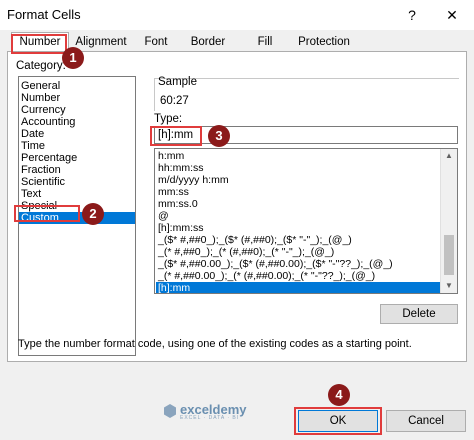  I want to click on category-item-custom: Custom, so click(77, 218).